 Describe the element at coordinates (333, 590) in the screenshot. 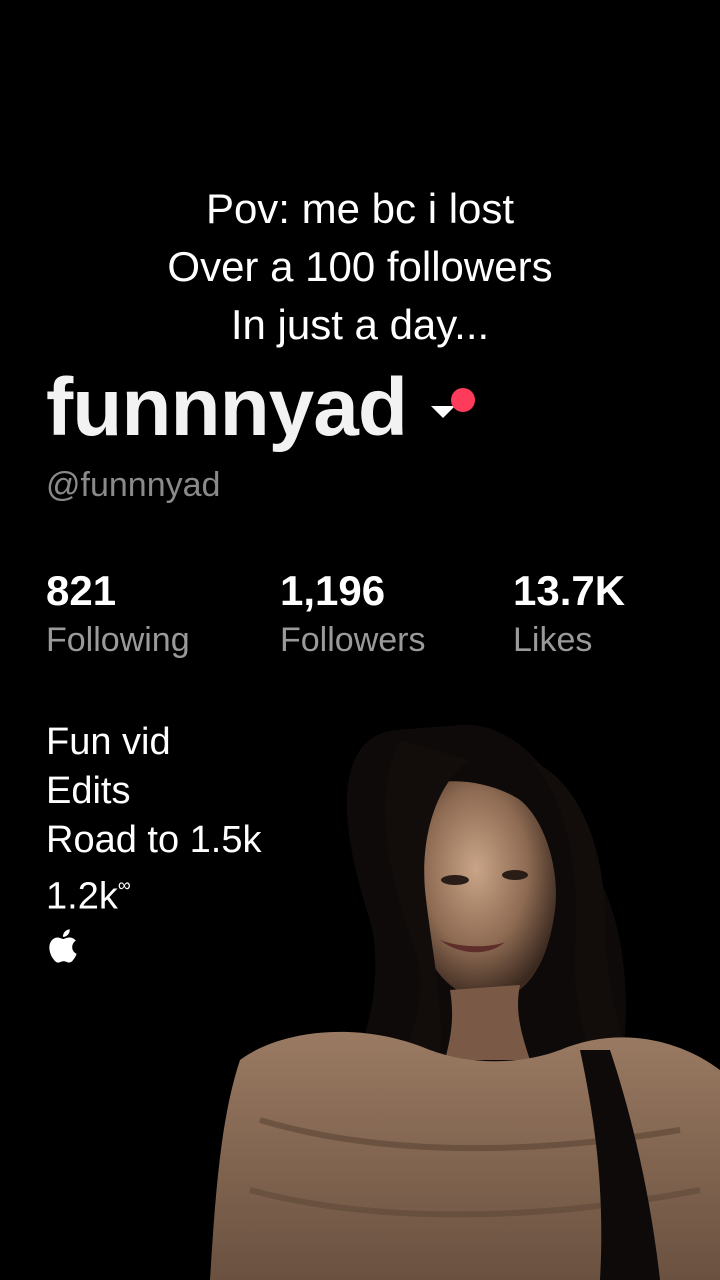

I see `stat-value: 1,196` at that location.